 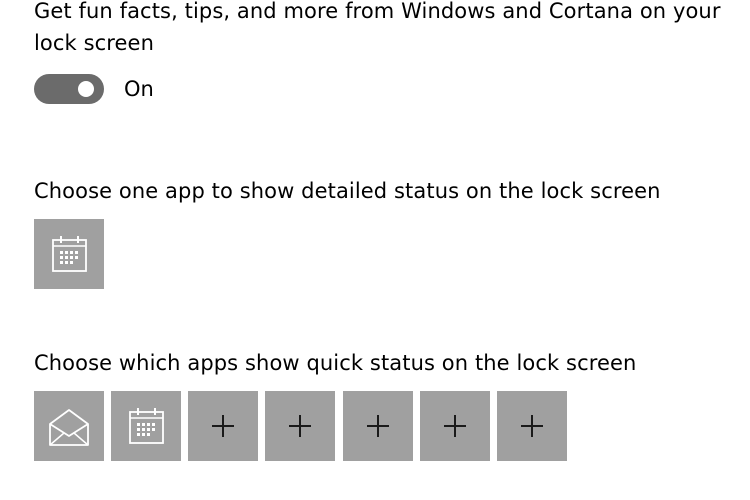 What do you see at coordinates (69, 89) in the screenshot?
I see `fun-facts-toggle` at bounding box center [69, 89].